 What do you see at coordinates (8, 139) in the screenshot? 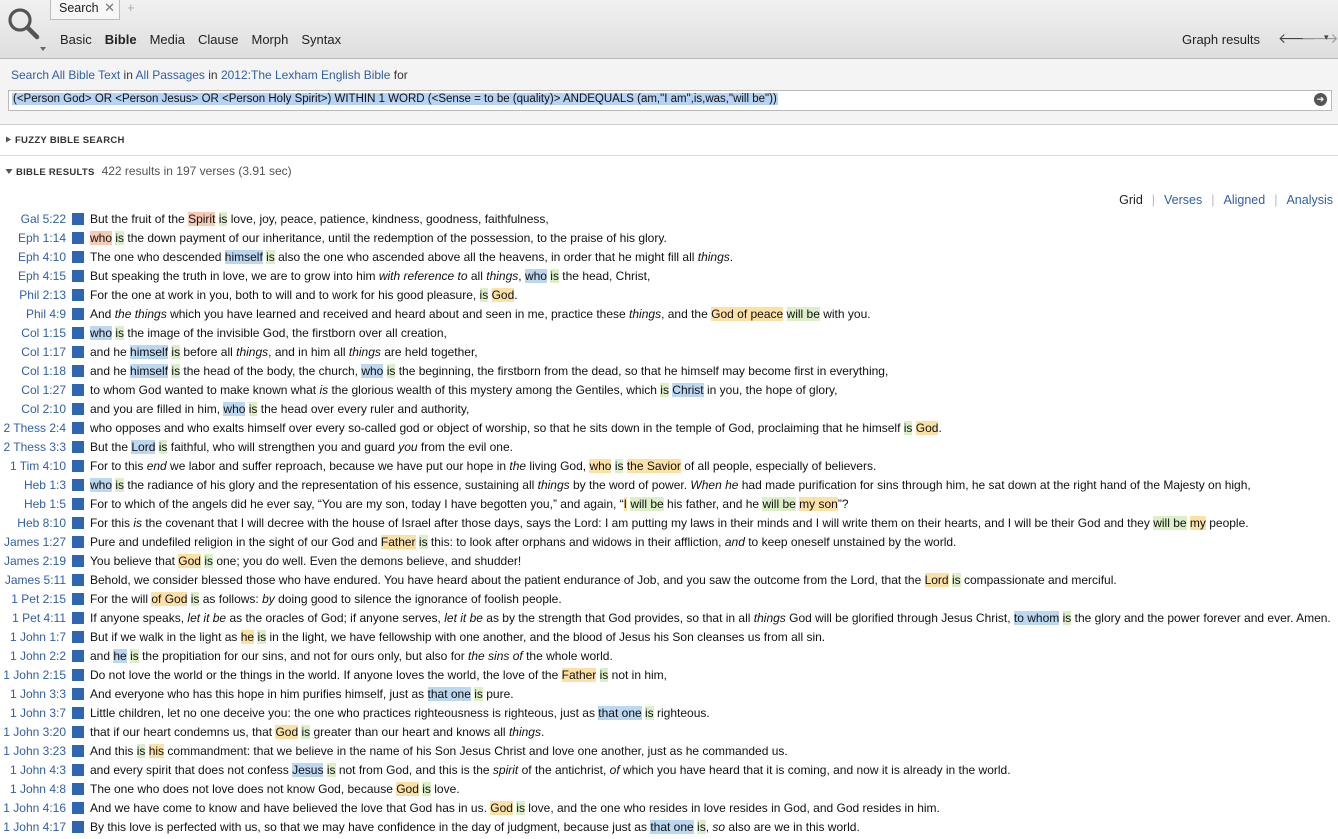
I see `collapsed-triangle-icon` at bounding box center [8, 139].